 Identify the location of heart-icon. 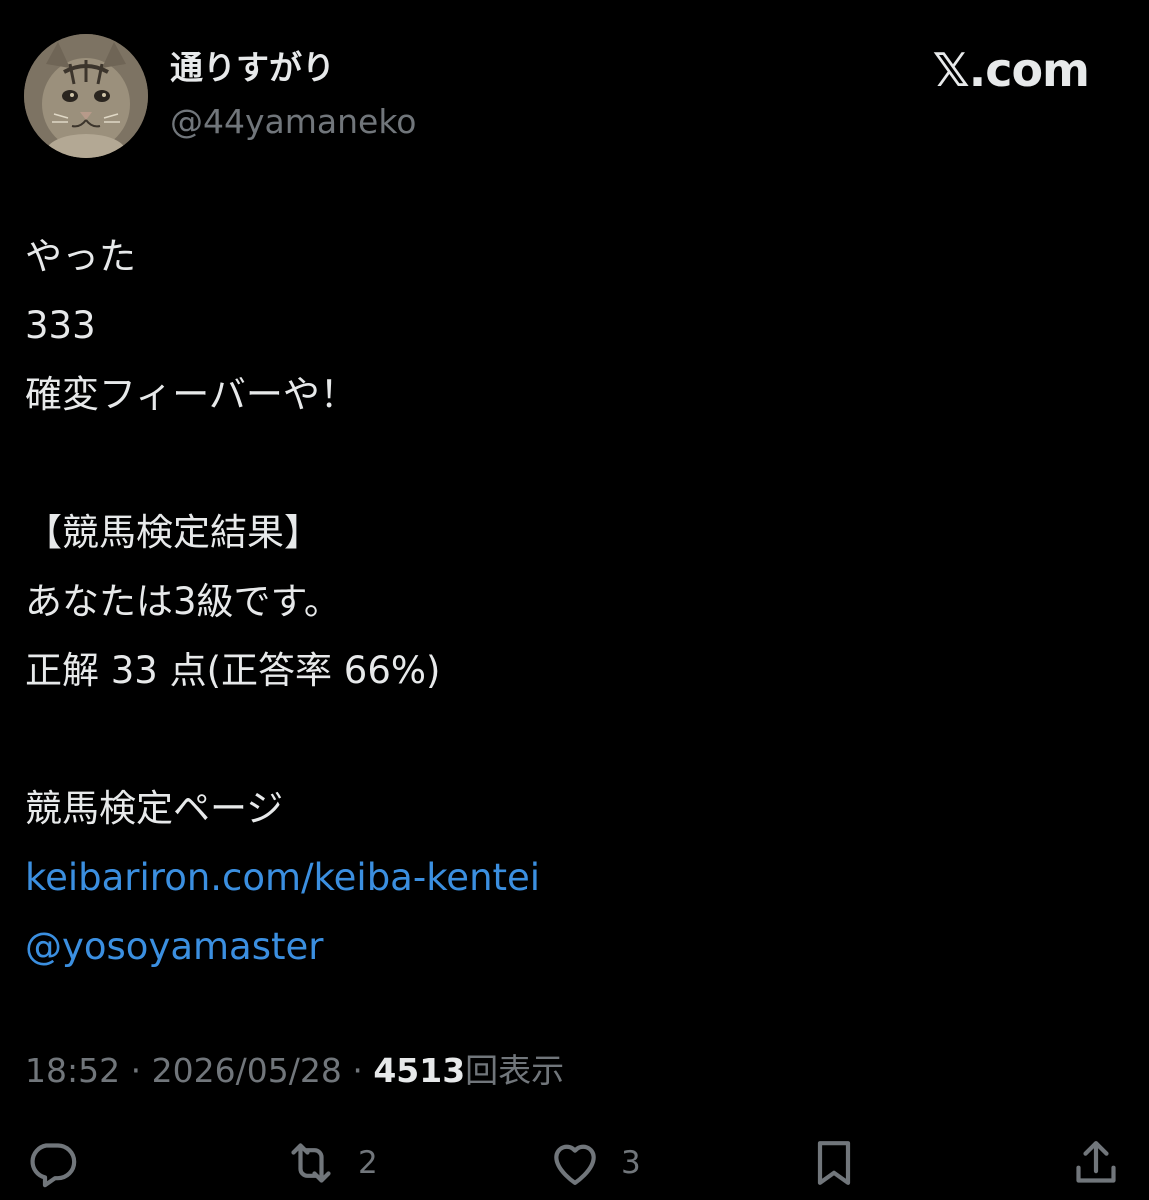
(575, 1164).